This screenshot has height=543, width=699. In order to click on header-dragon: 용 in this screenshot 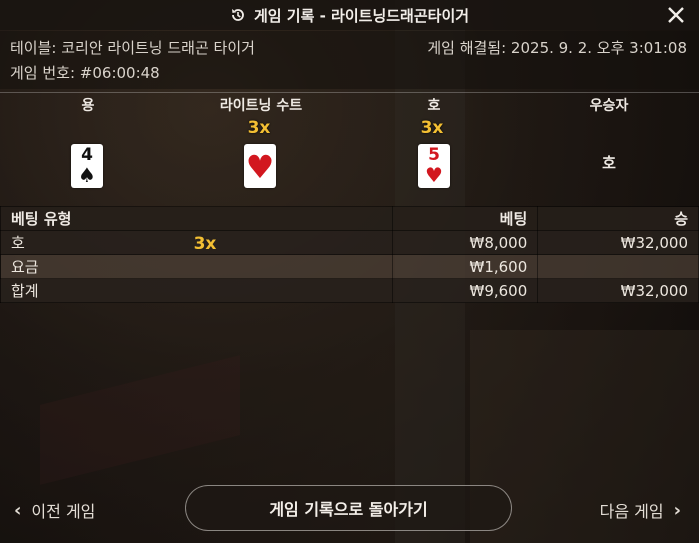, I will do `click(88, 106)`.